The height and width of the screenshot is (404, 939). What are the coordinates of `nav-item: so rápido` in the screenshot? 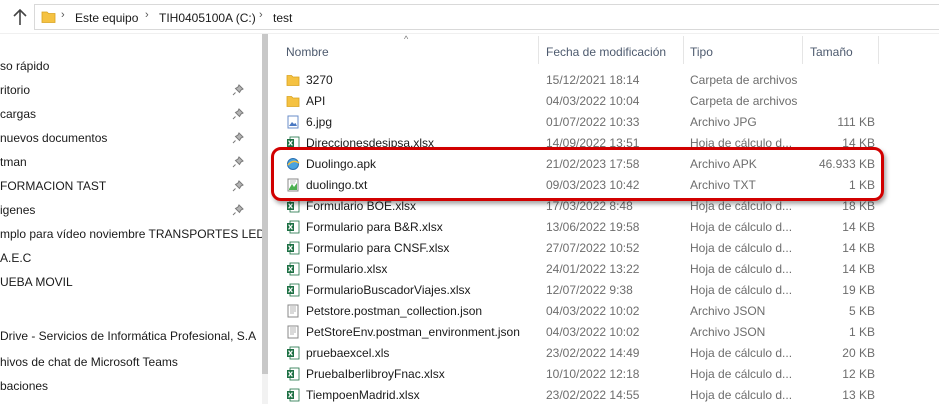 It's located at (131, 66).